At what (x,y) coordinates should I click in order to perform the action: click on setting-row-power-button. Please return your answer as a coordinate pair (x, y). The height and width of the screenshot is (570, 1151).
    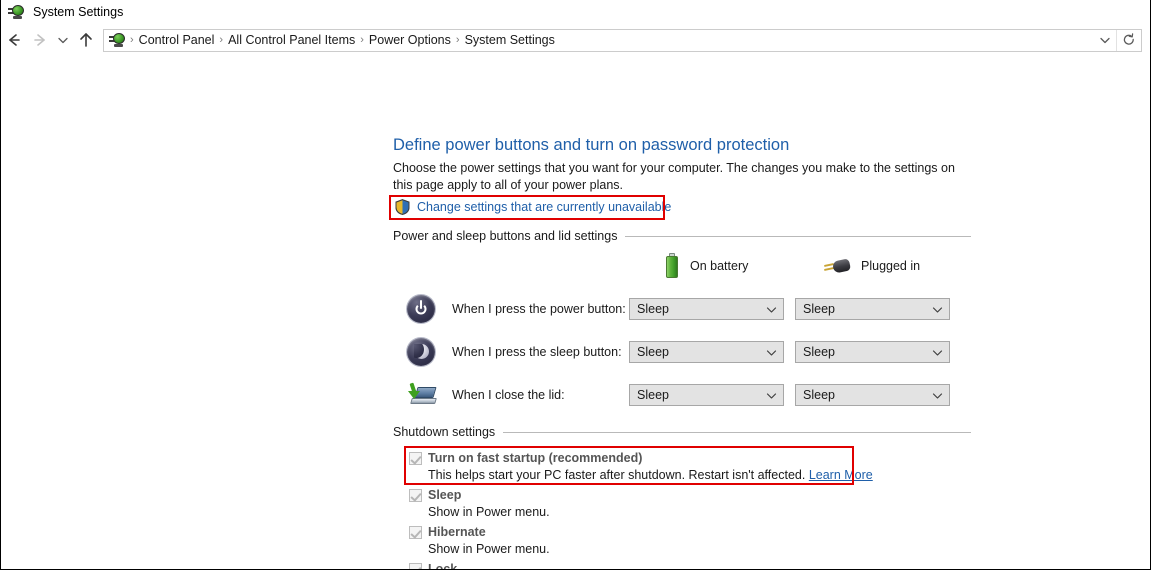
    Looking at the image, I should click on (421, 309).